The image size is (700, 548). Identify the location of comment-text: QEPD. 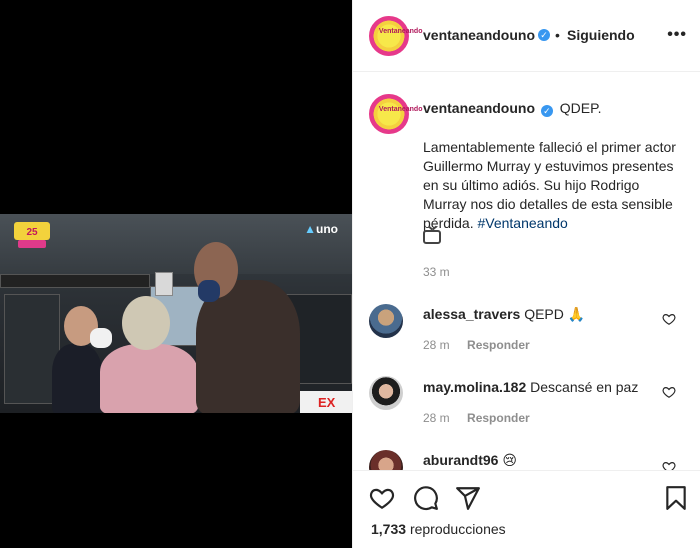
(544, 314).